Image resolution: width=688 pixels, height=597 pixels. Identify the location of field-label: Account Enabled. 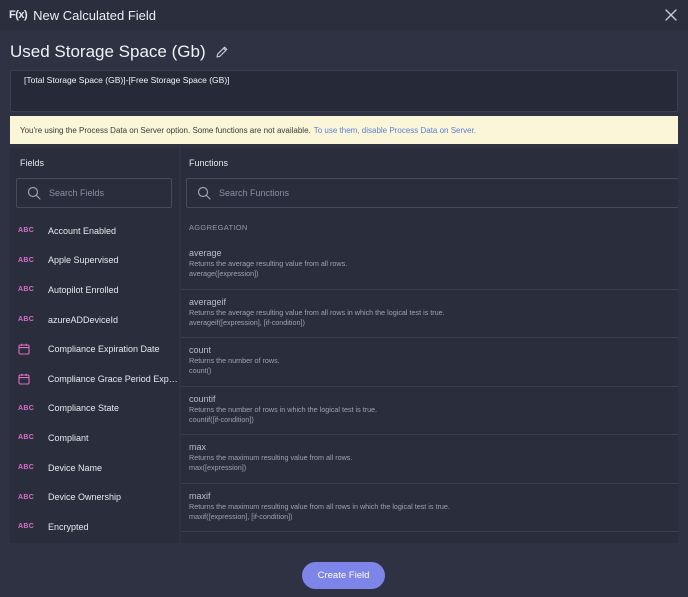
(82, 230).